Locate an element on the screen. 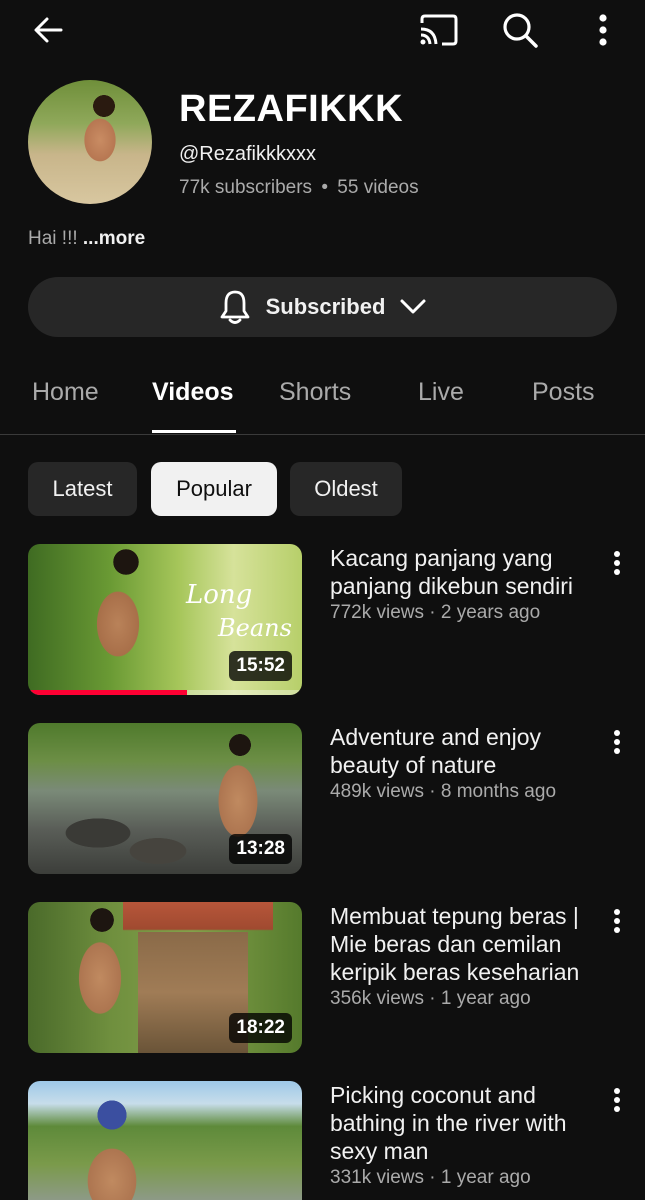 Image resolution: width=645 pixels, height=1200 pixels. search-button is located at coordinates (520, 30).